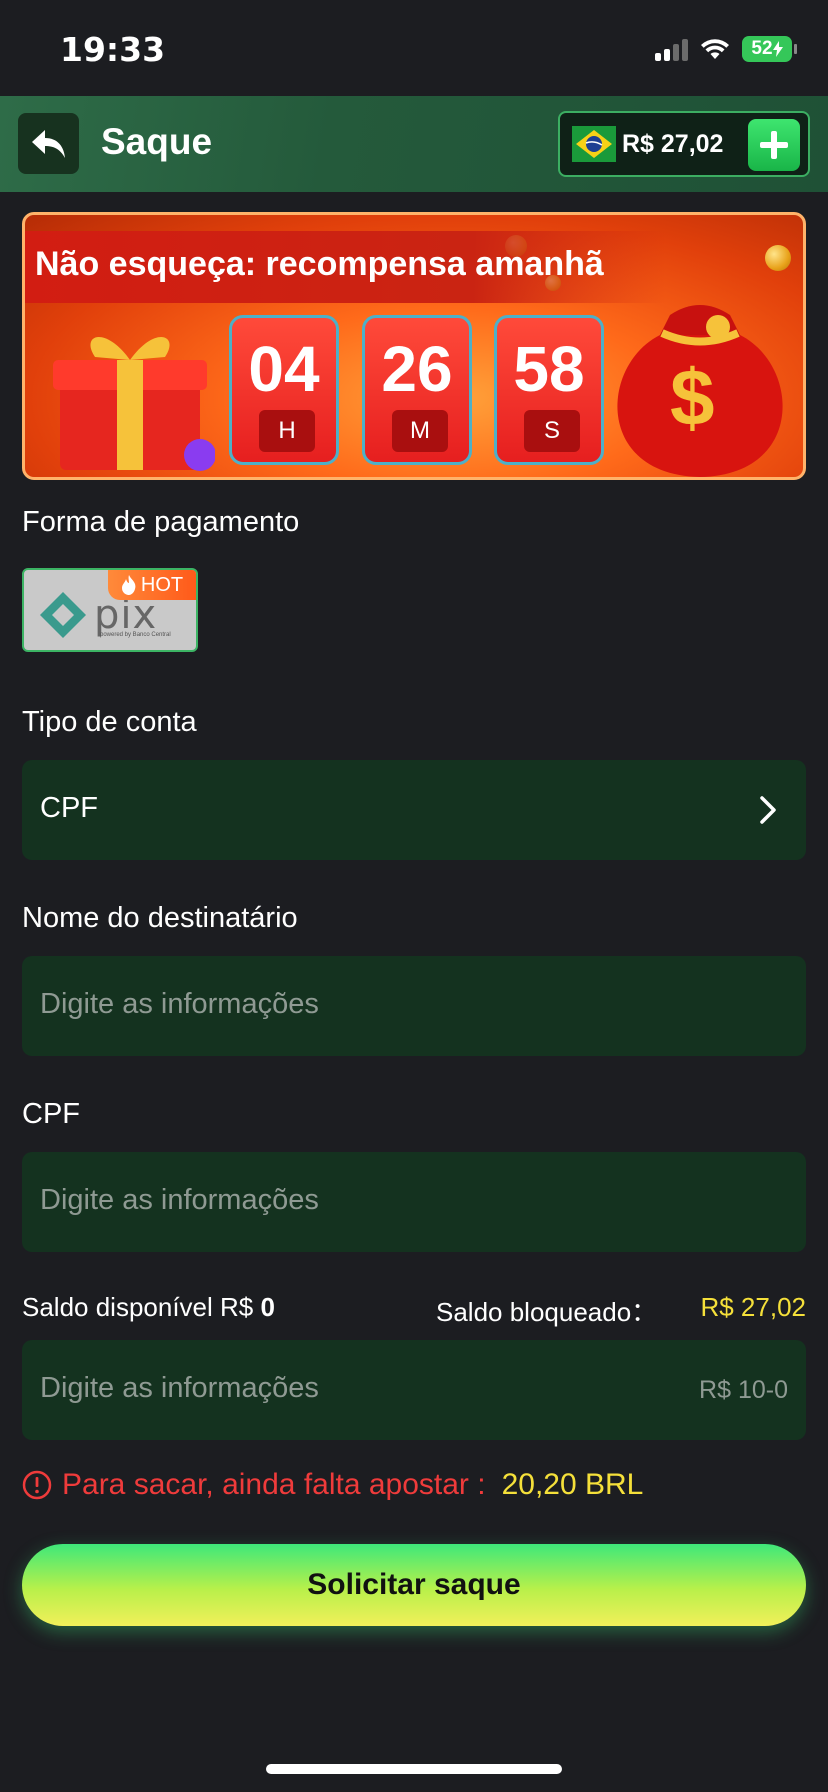 The width and height of the screenshot is (828, 1792). Describe the element at coordinates (549, 369) in the screenshot. I see `timer-seconds-value: 58` at that location.